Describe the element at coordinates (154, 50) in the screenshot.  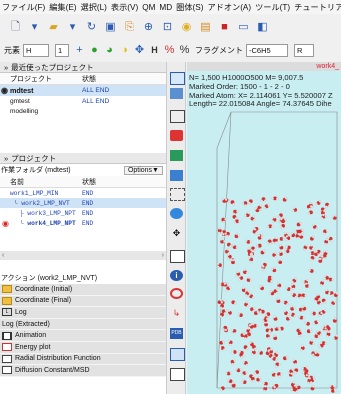
I see `hydrogen-icon: H` at that location.